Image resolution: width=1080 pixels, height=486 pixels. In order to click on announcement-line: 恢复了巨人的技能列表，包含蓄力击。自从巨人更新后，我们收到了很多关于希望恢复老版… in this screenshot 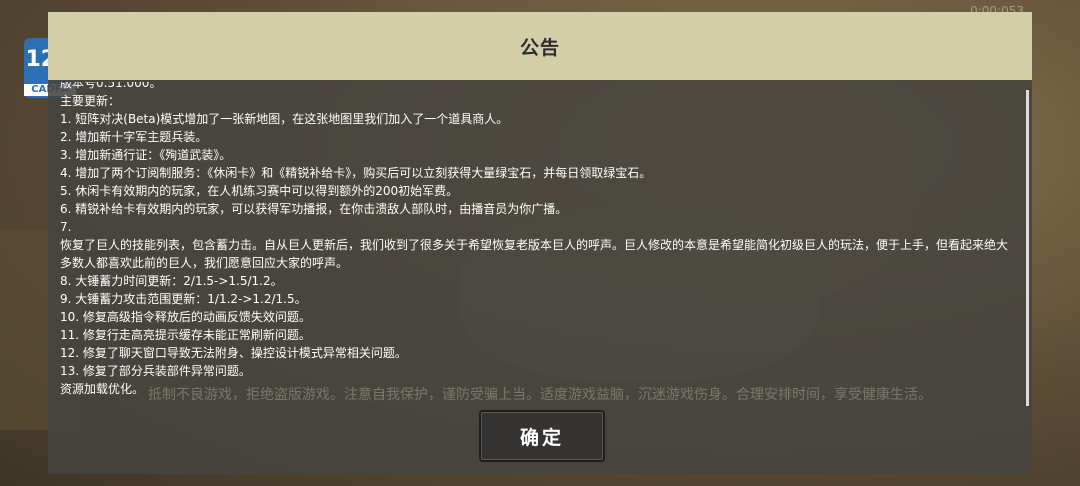, I will do `click(534, 254)`.